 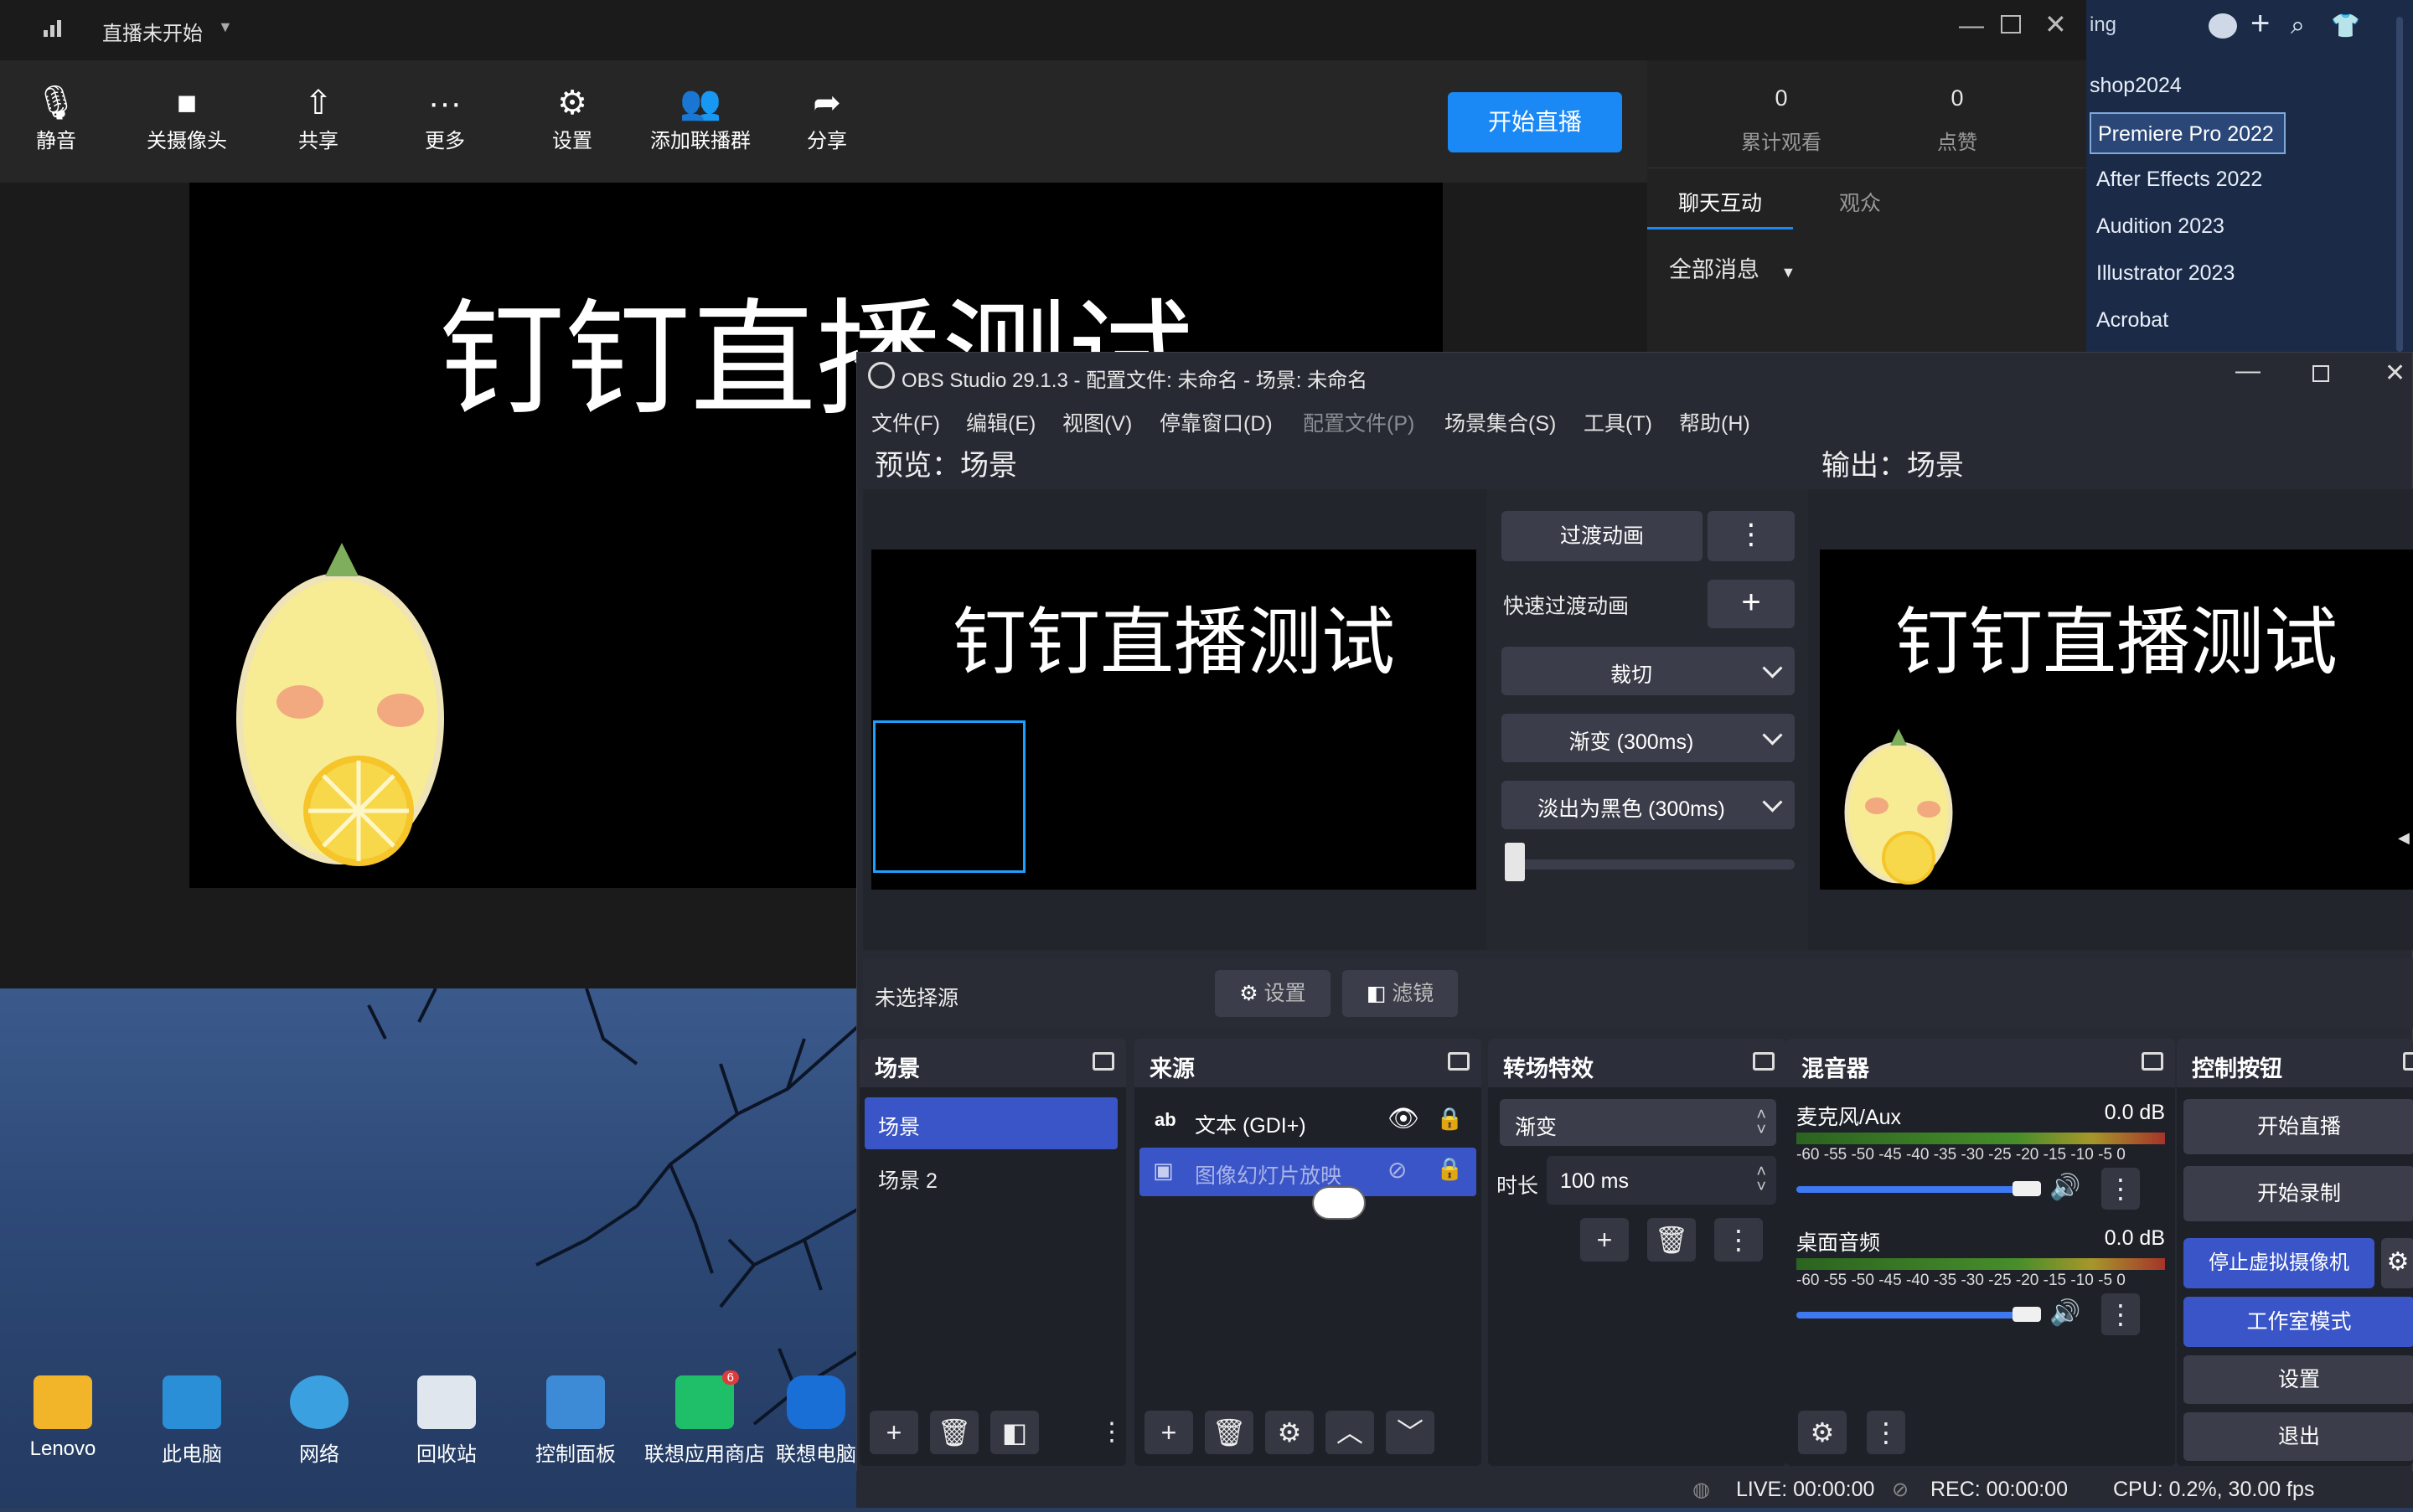 What do you see at coordinates (1732, 267) in the screenshot?
I see `message-filter-dropdown: 全部消息 ▼` at bounding box center [1732, 267].